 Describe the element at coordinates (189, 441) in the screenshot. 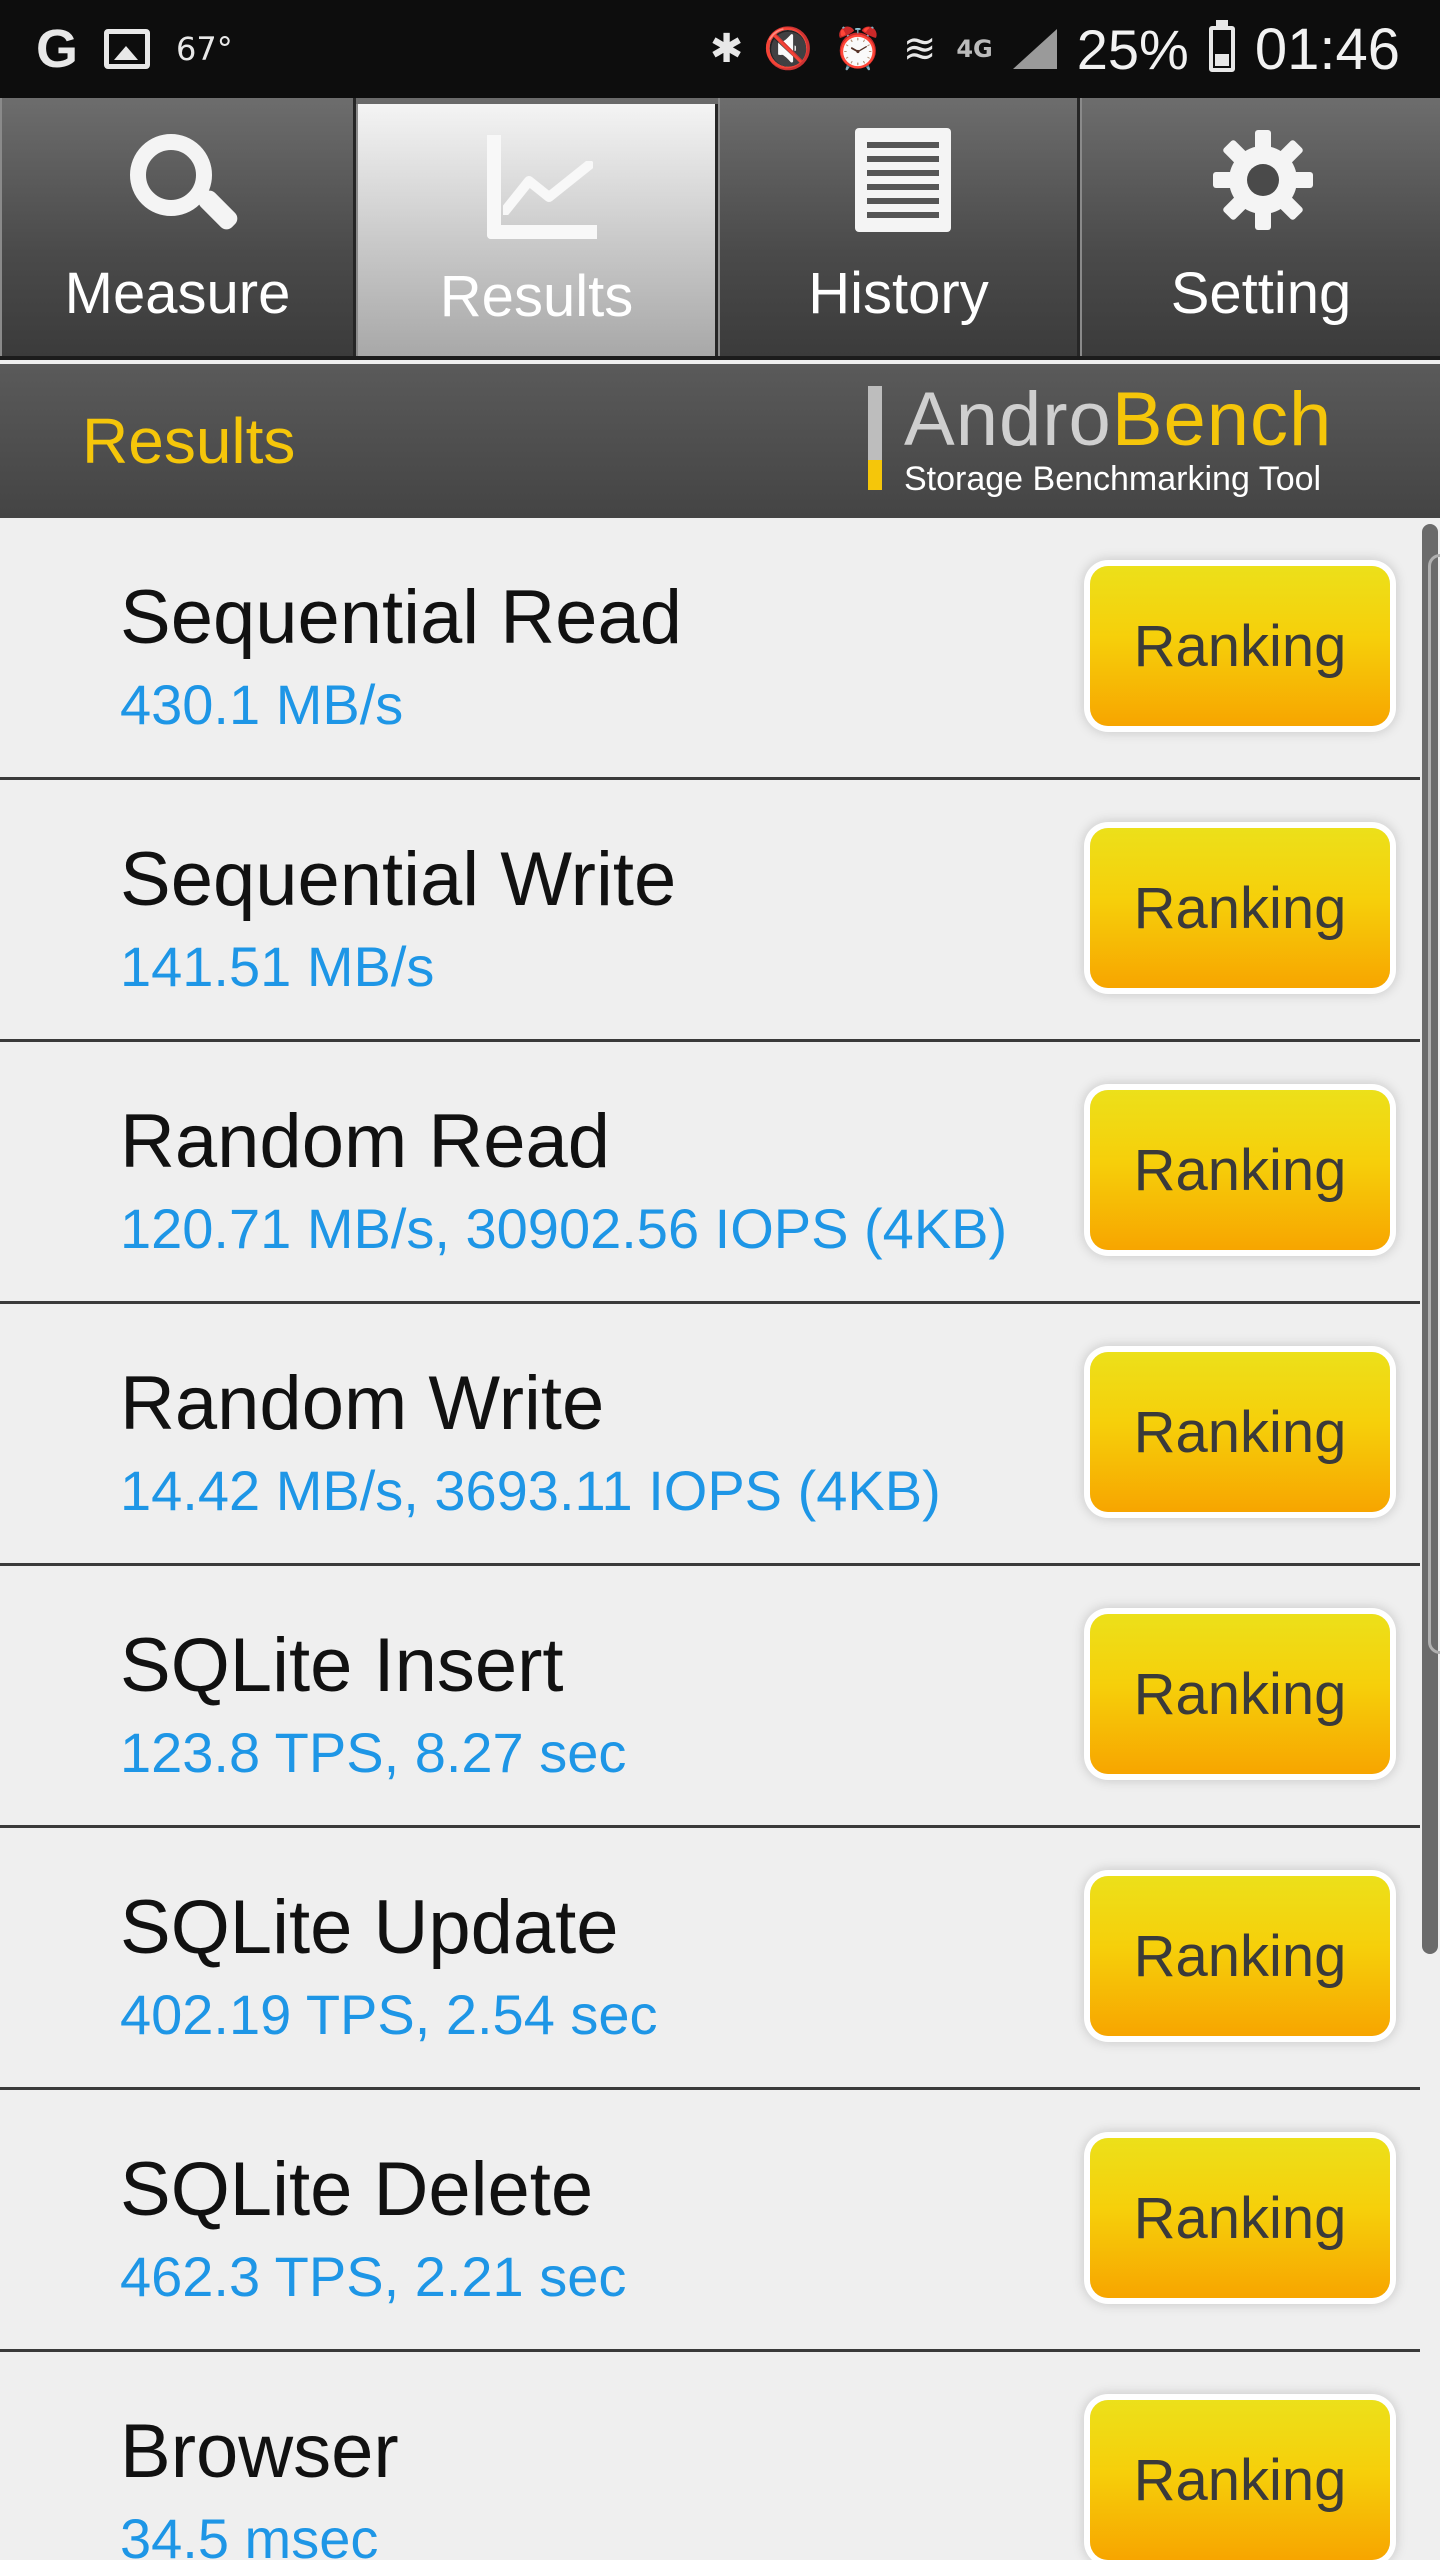

I see `page-title: Results` at that location.